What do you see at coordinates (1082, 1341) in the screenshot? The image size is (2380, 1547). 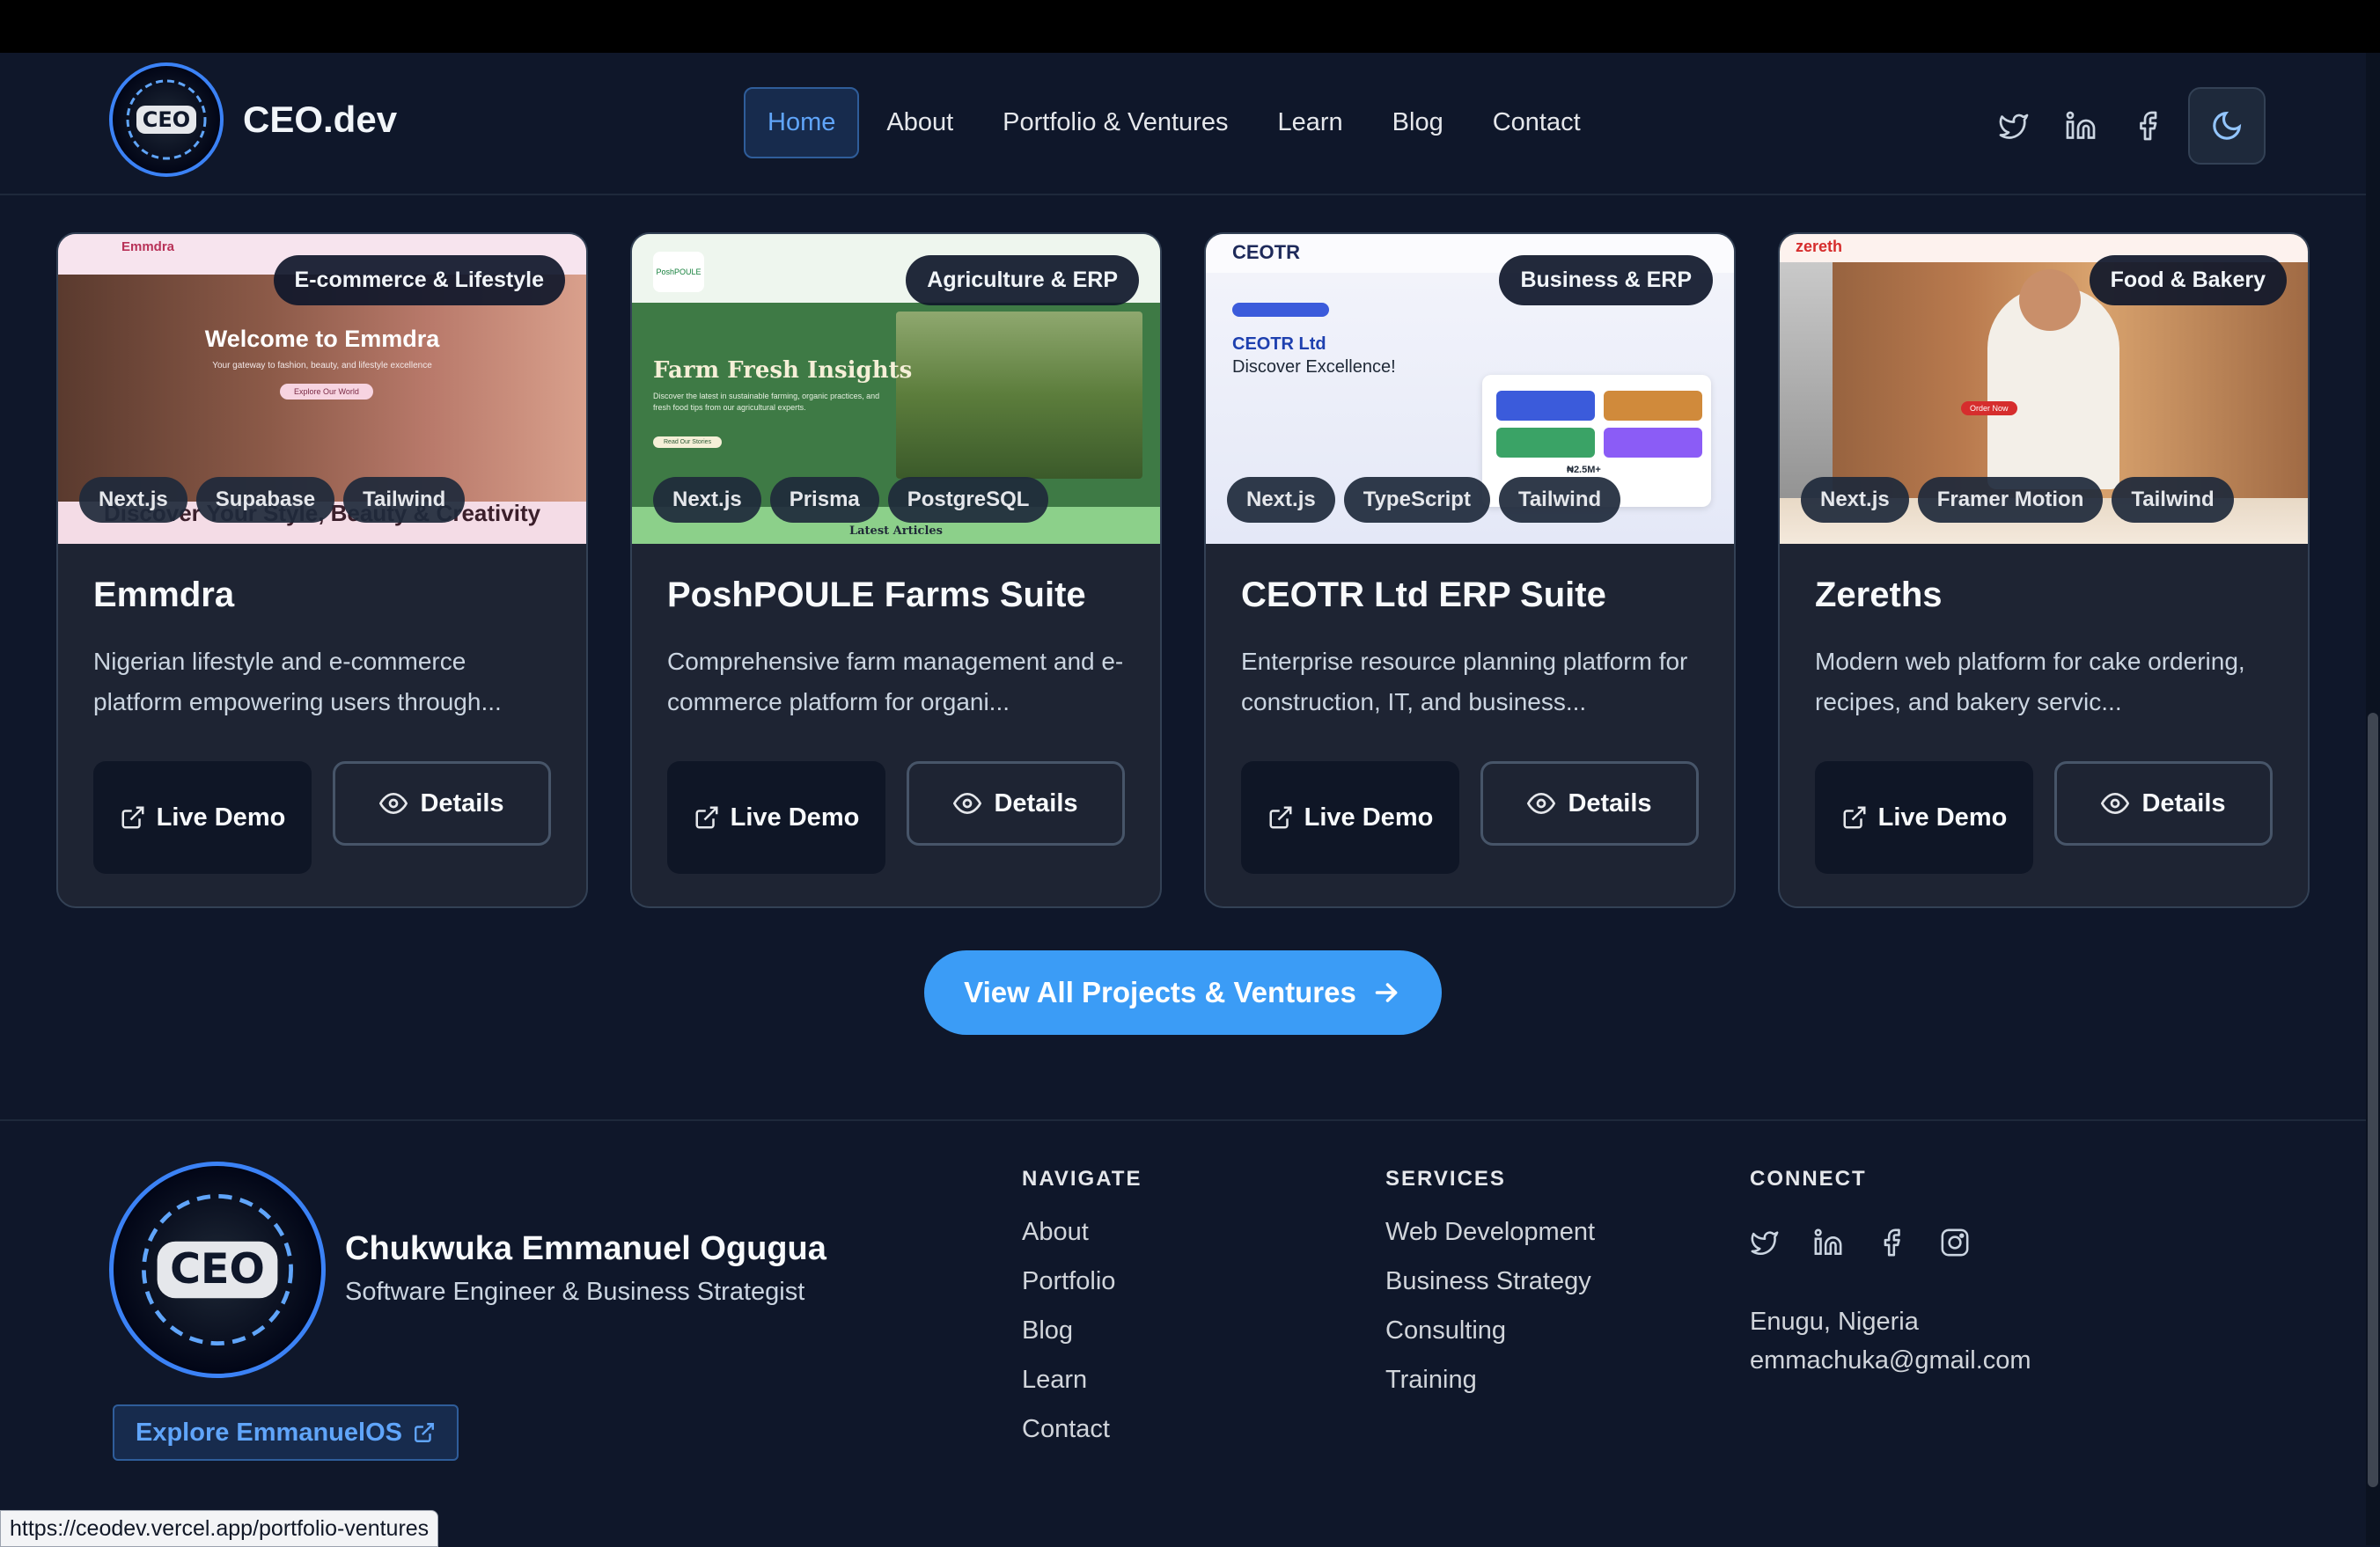 I see `footer-link-blog: Blog` at bounding box center [1082, 1341].